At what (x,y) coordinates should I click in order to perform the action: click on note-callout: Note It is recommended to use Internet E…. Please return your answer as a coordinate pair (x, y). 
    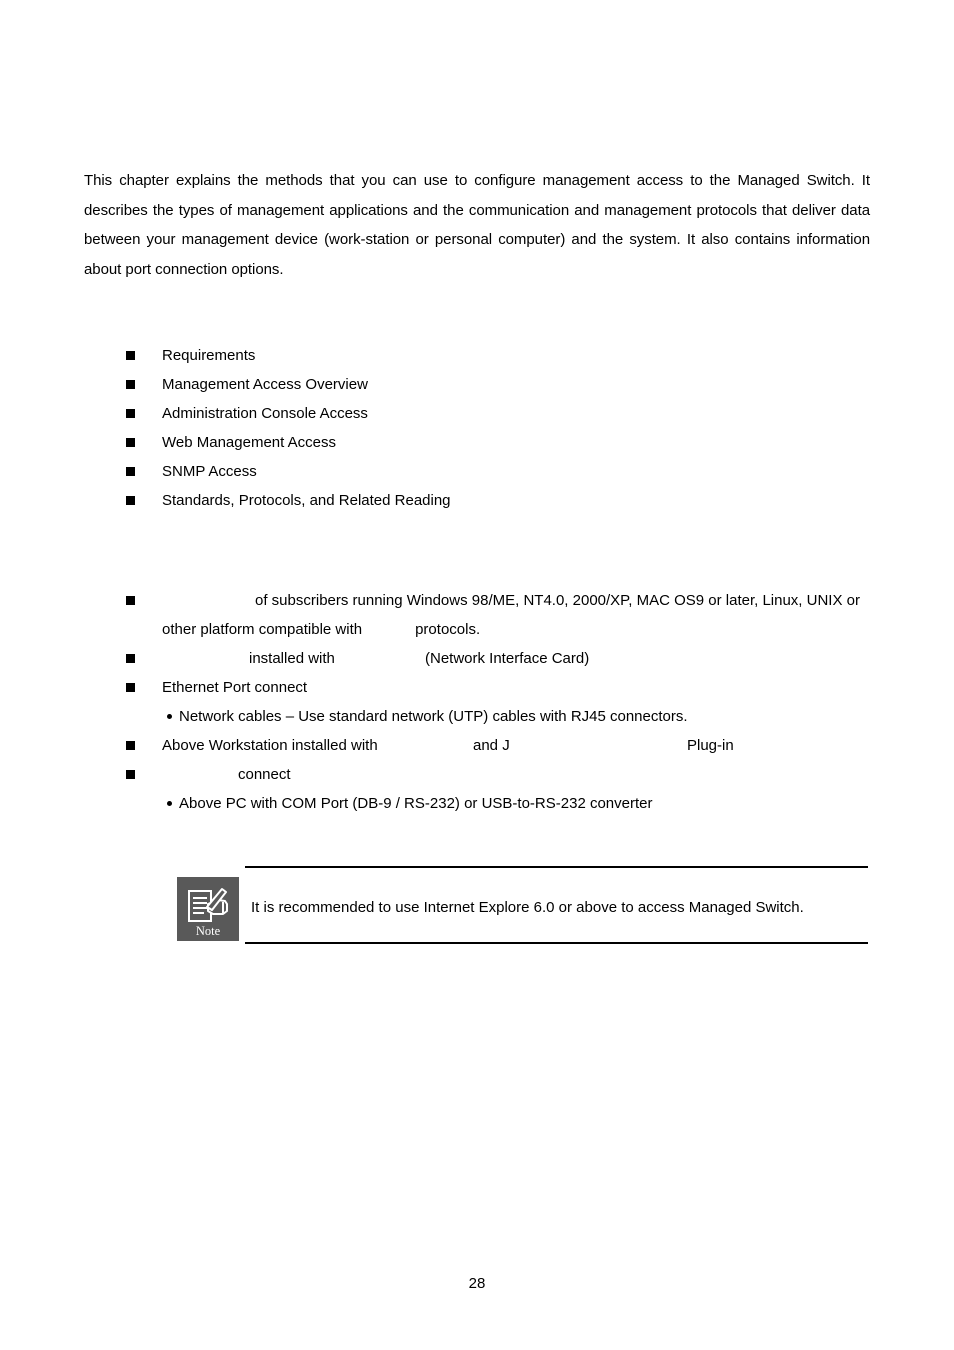
    Looking at the image, I should click on (522, 909).